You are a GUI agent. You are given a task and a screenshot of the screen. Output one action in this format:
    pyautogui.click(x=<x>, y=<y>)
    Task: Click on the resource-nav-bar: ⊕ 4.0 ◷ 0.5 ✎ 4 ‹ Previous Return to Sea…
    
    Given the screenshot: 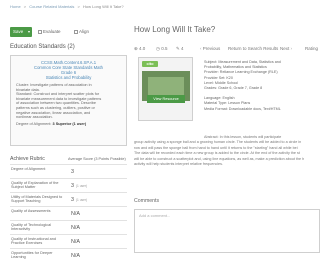 What is the action you would take?
    pyautogui.click(x=227, y=48)
    